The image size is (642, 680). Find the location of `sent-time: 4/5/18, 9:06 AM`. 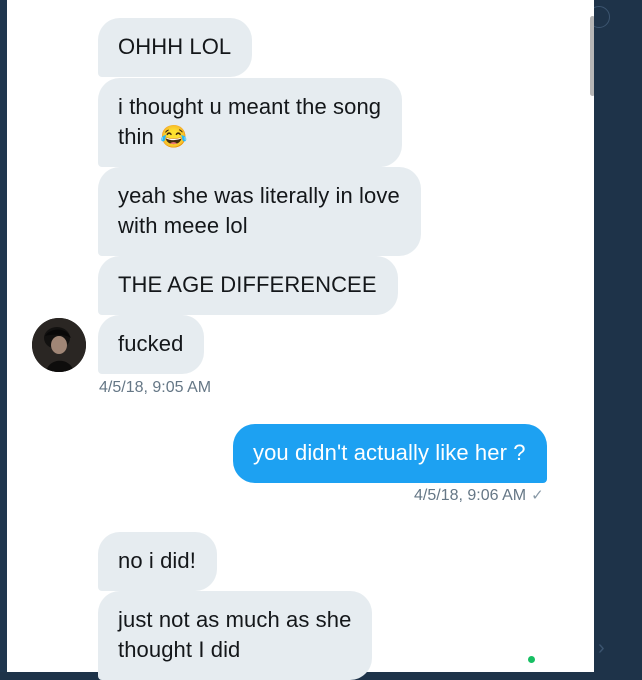

sent-time: 4/5/18, 9:06 AM is located at coordinates (470, 495).